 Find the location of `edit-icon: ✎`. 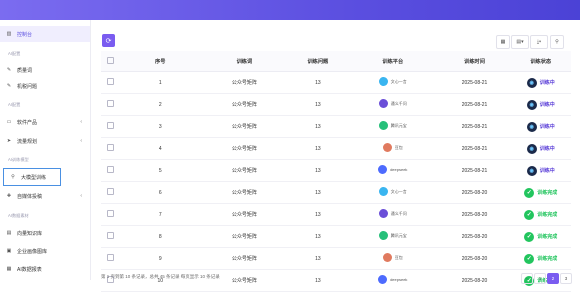

edit-icon: ✎ is located at coordinates (9, 86).